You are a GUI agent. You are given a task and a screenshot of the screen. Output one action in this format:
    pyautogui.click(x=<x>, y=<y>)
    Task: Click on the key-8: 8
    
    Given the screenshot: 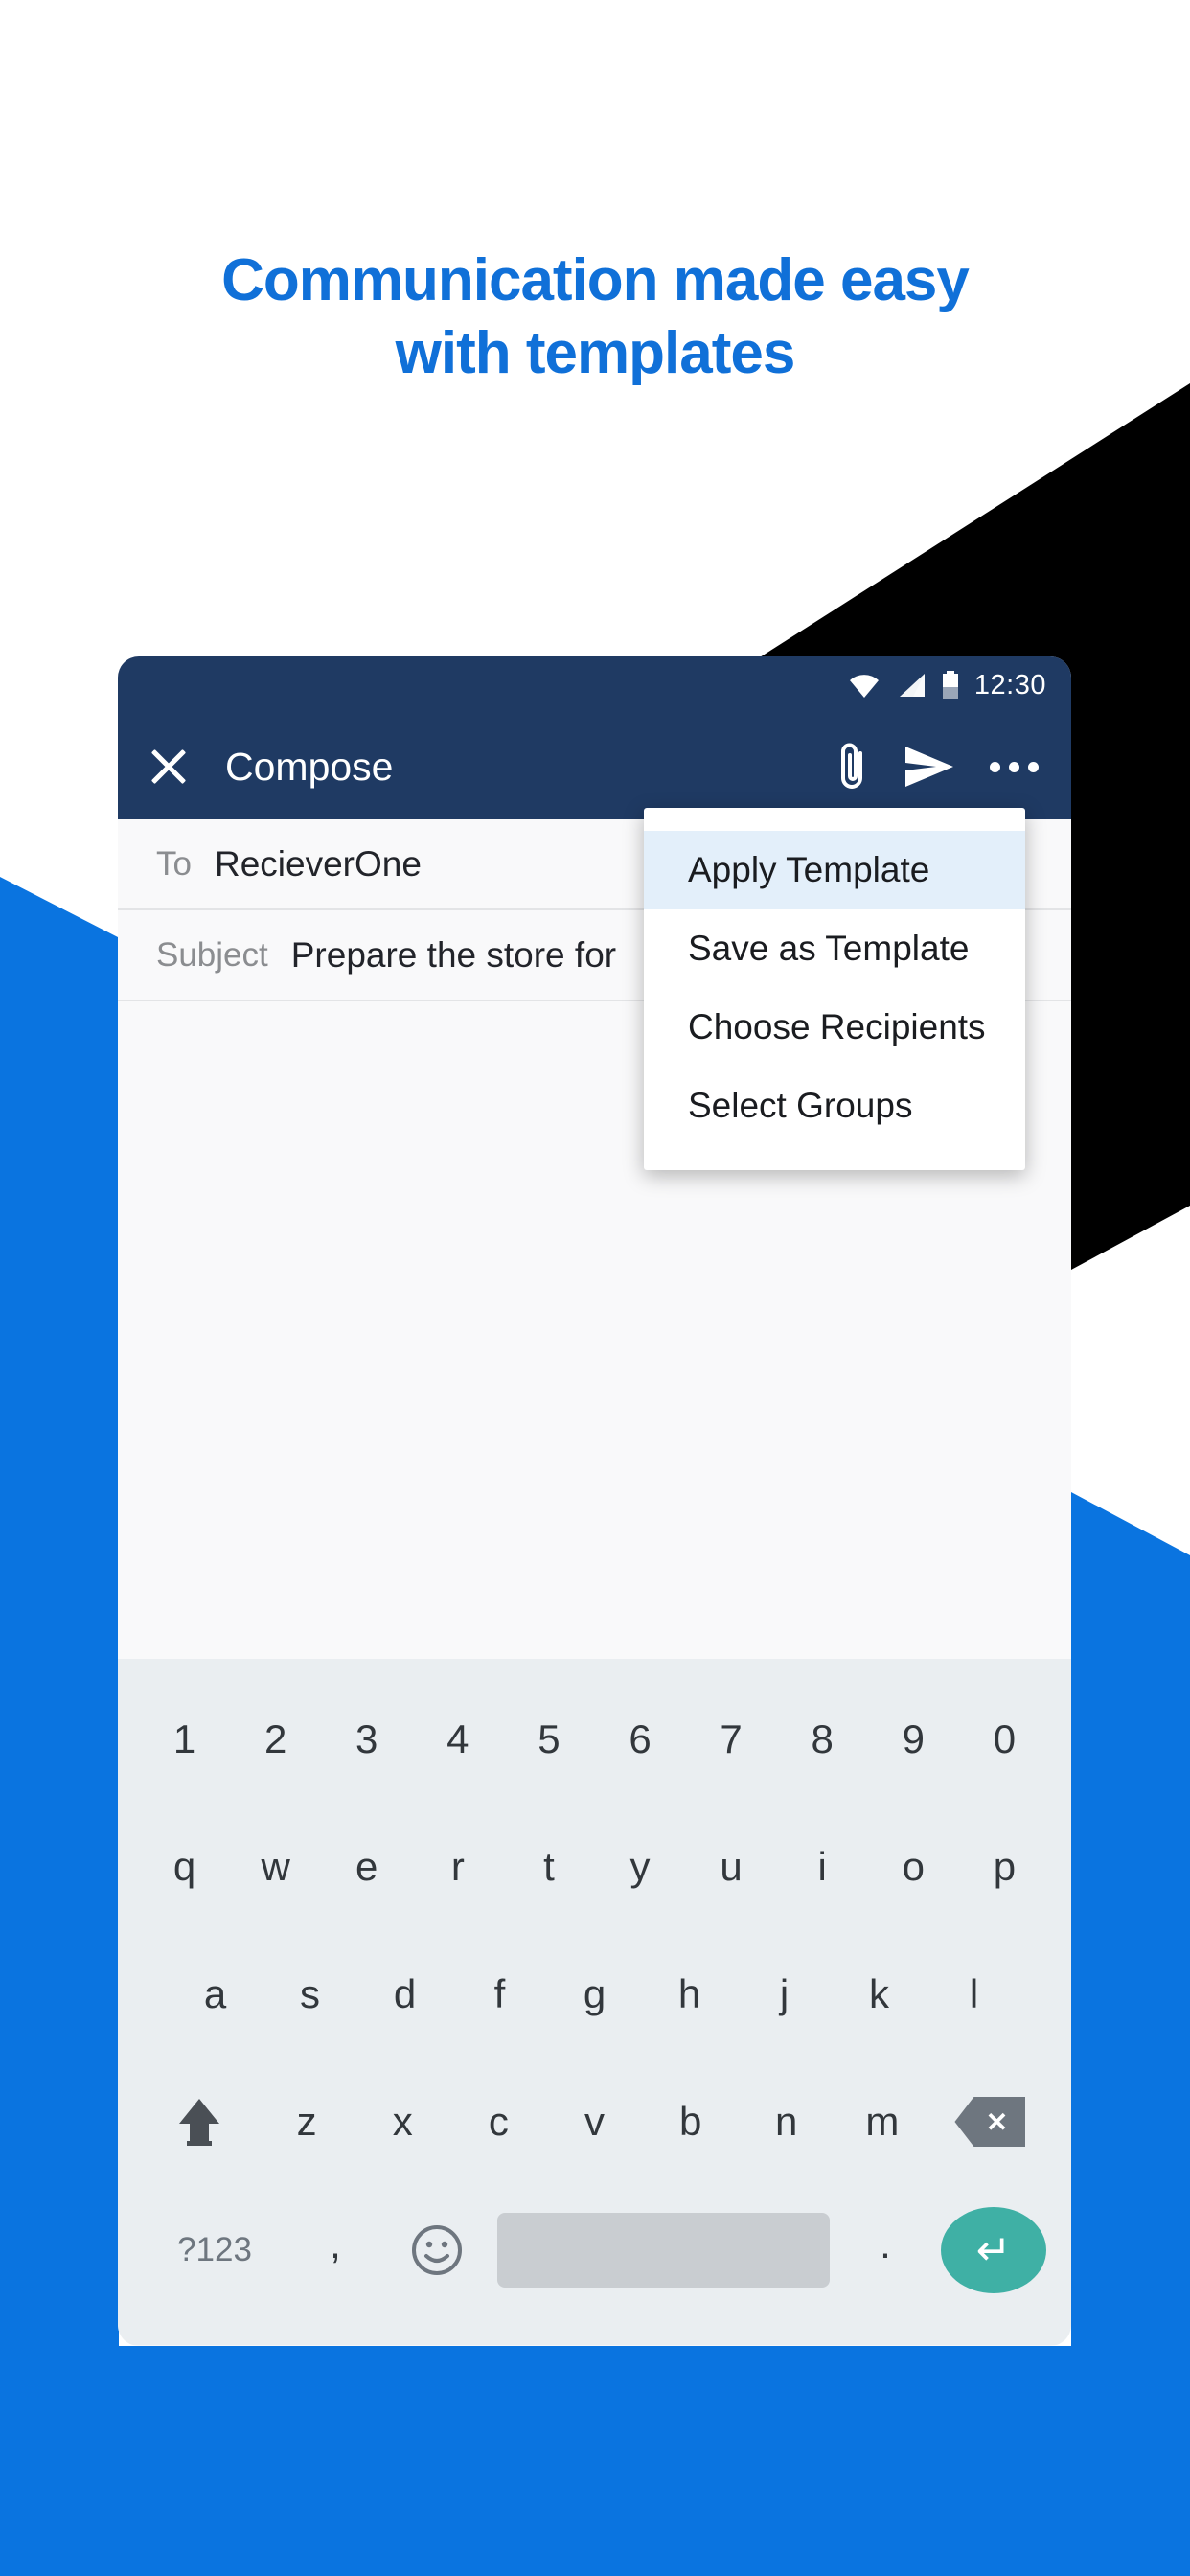 What is the action you would take?
    pyautogui.click(x=823, y=1740)
    